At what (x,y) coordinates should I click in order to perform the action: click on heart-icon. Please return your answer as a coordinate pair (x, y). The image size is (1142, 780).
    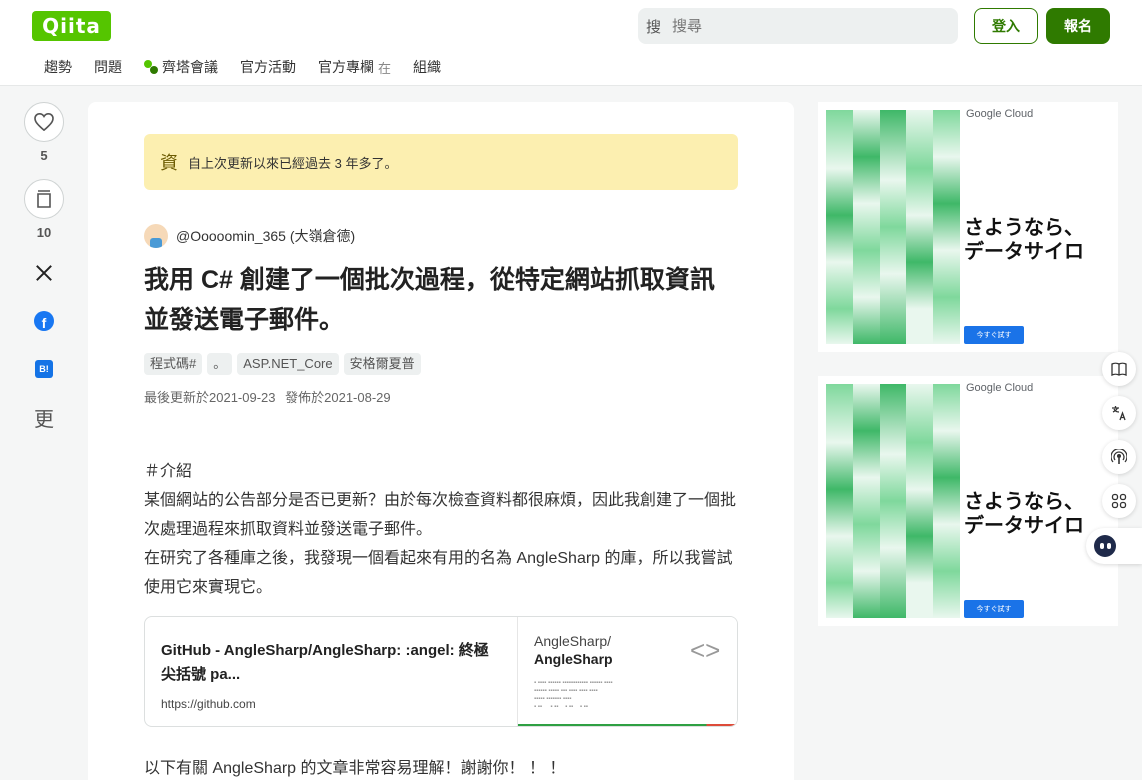
    Looking at the image, I should click on (44, 122).